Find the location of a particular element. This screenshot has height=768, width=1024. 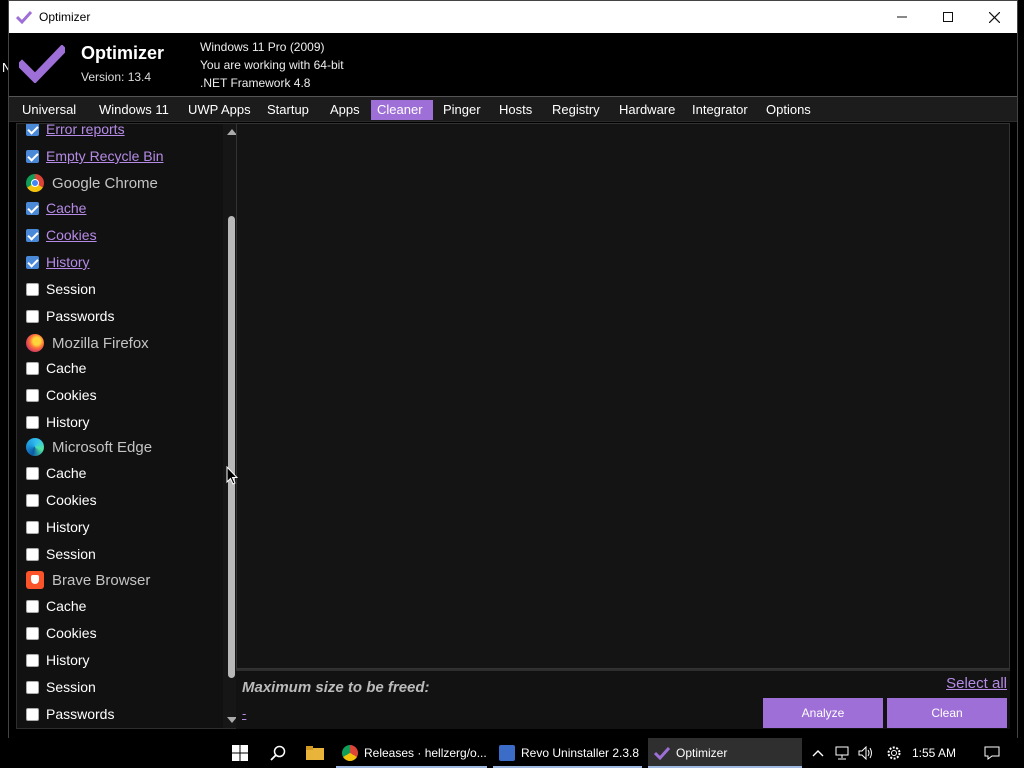

checkbox-error-reports is located at coordinates (32, 130).